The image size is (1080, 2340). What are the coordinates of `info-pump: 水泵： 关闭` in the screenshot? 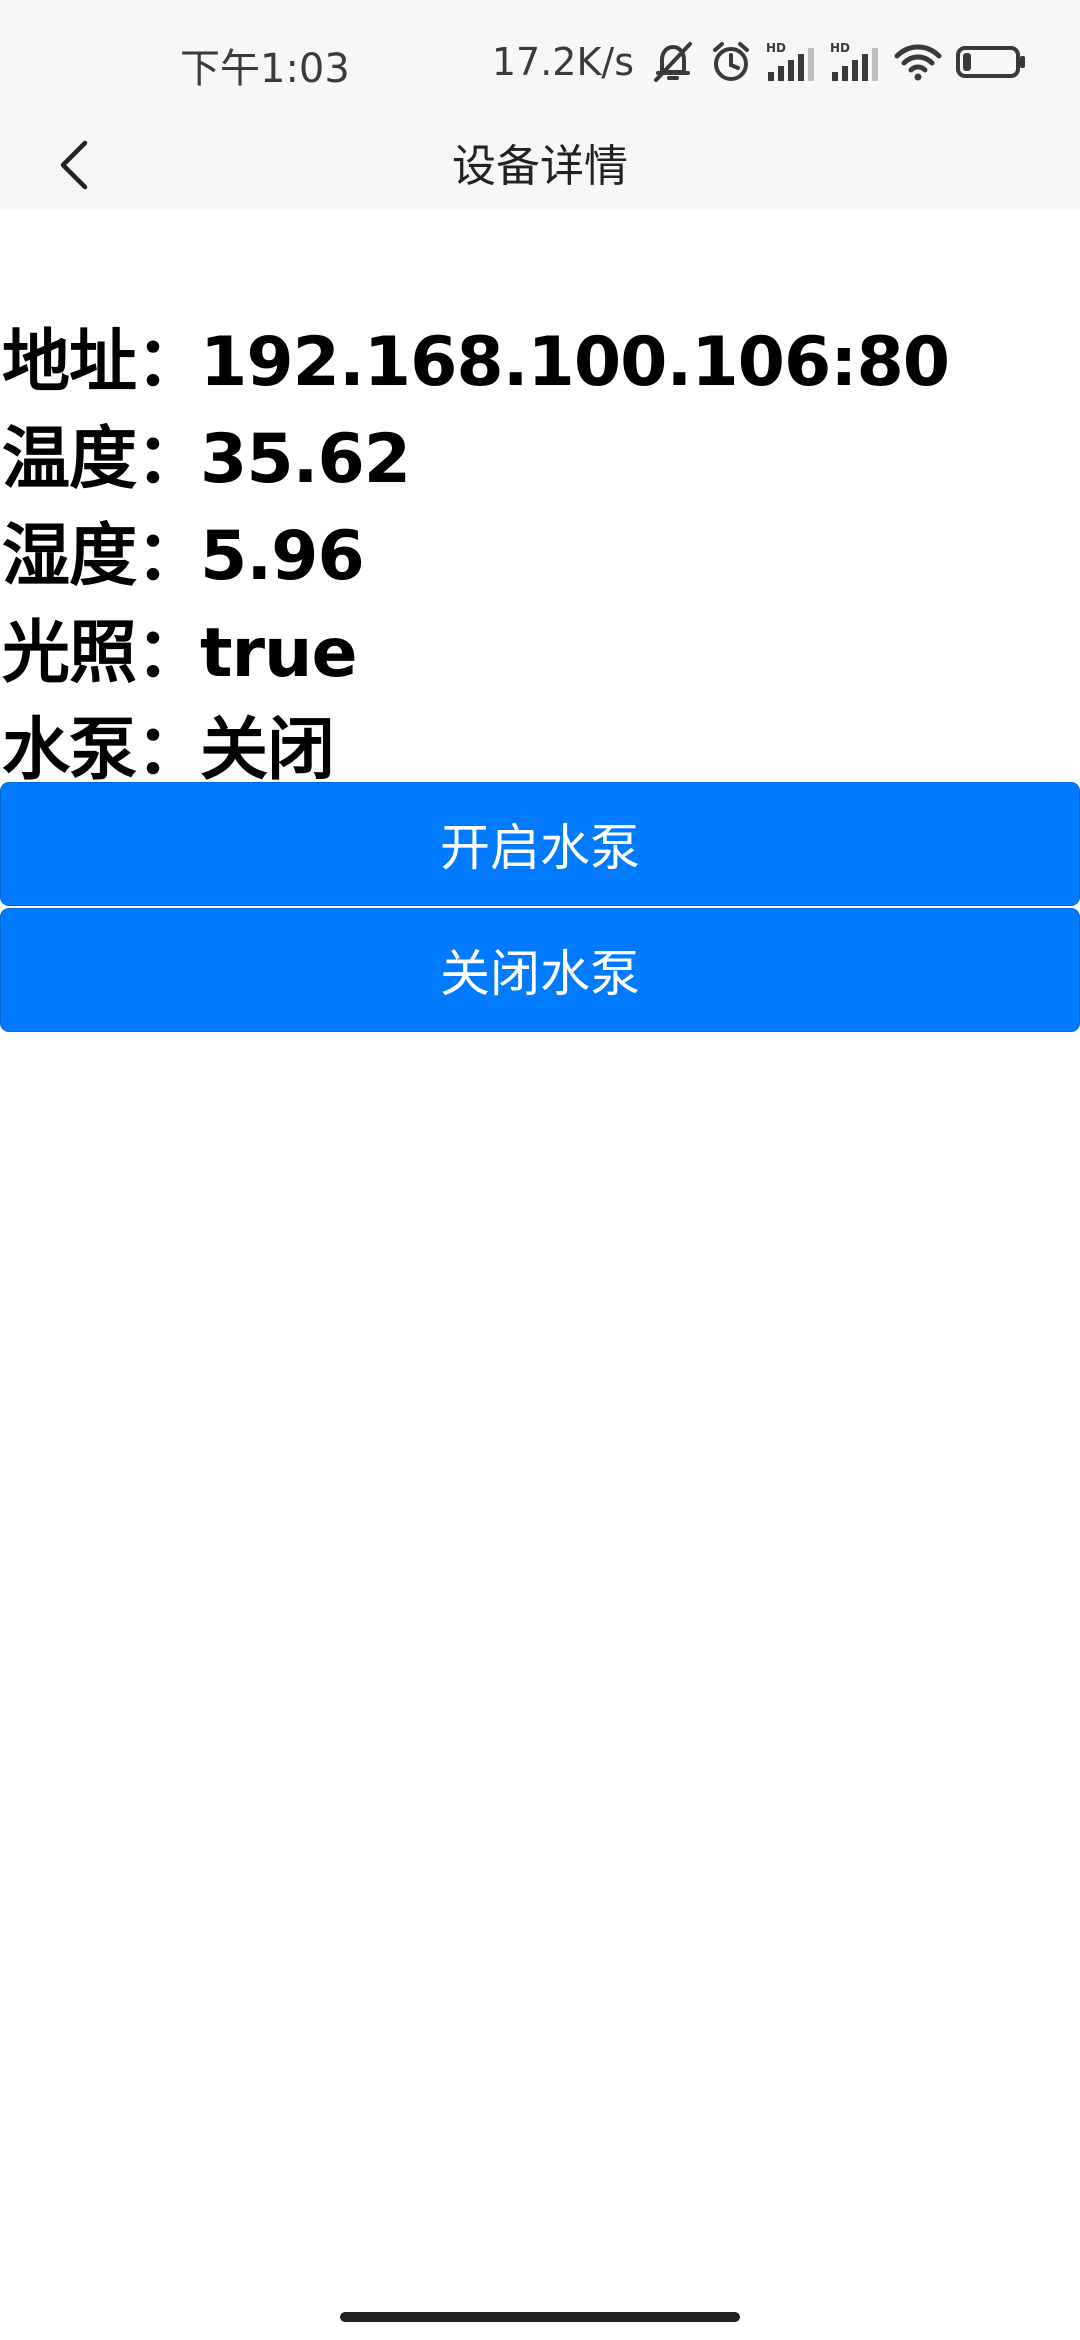 It's located at (540, 742).